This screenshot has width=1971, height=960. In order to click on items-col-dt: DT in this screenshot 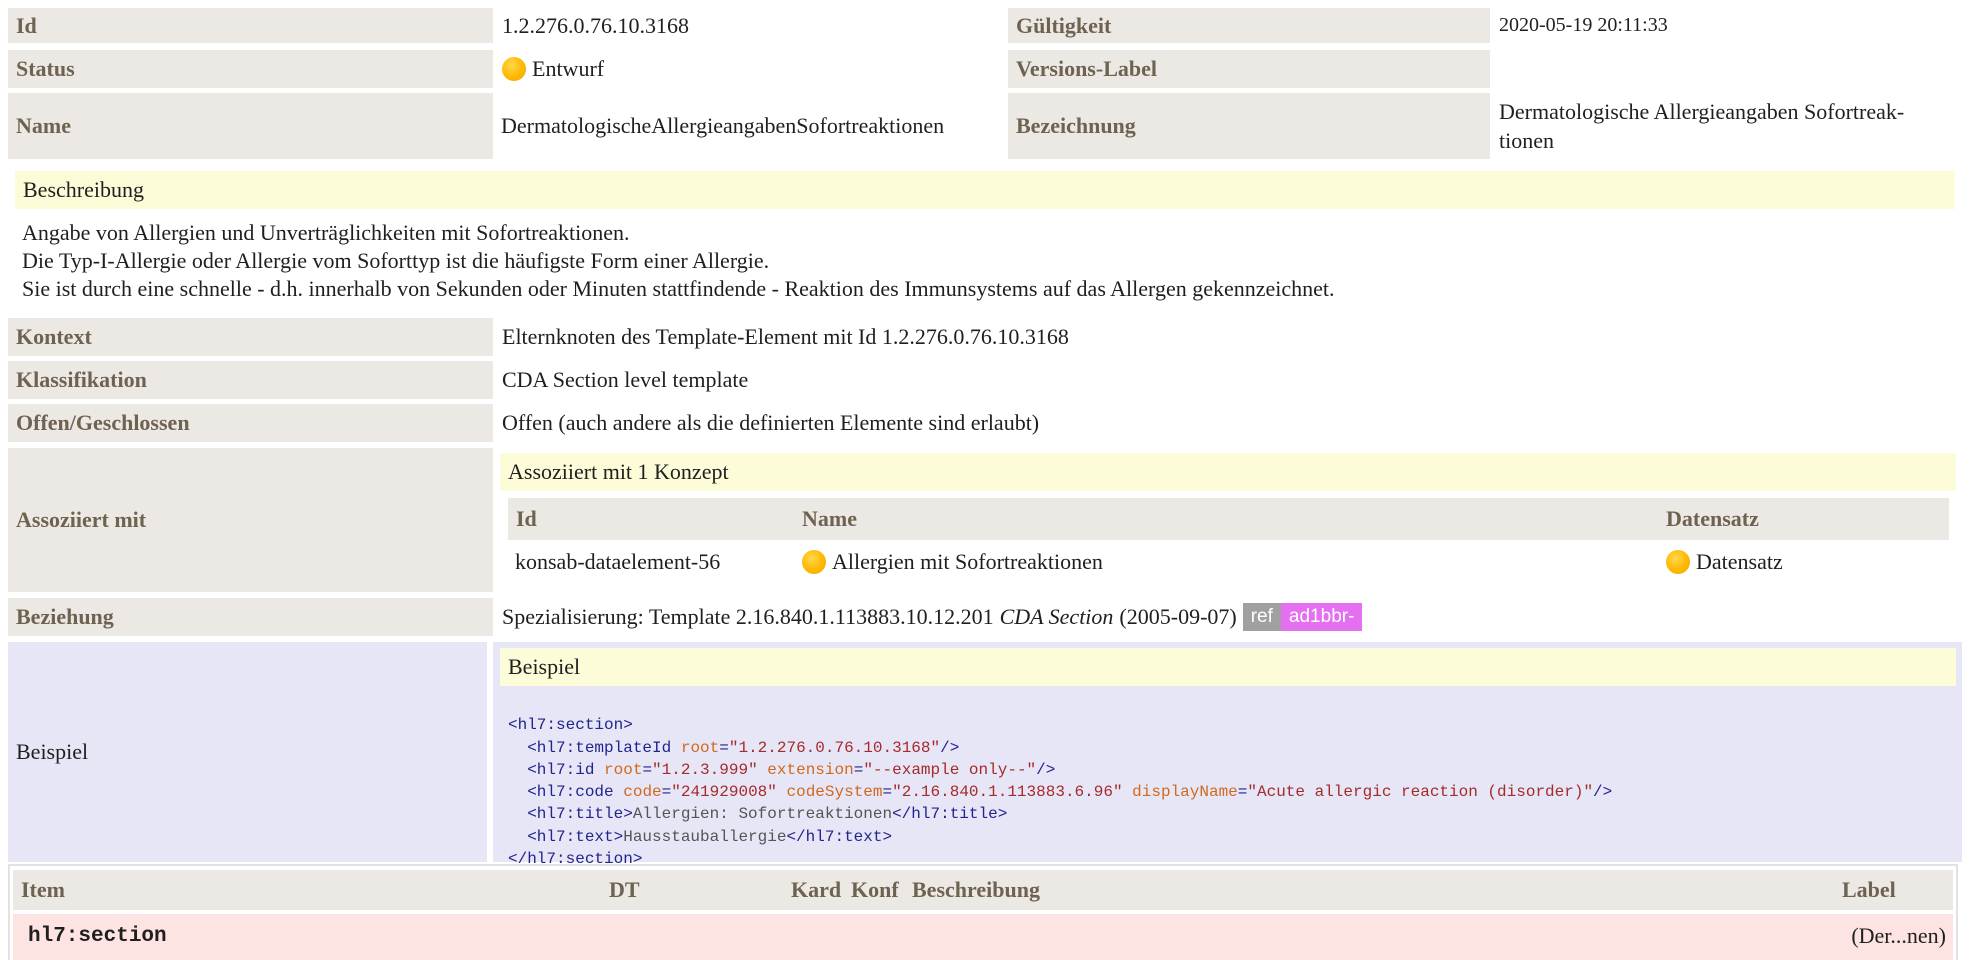, I will do `click(692, 890)`.